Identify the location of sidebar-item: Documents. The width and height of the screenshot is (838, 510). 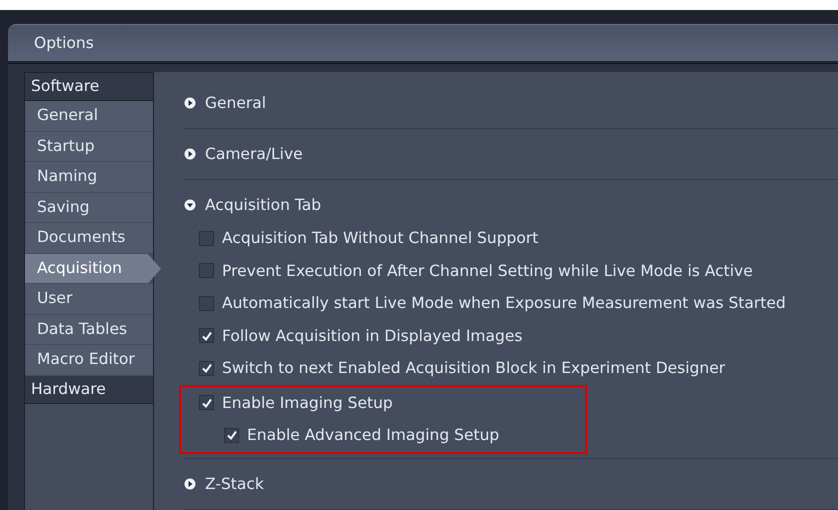
(89, 238).